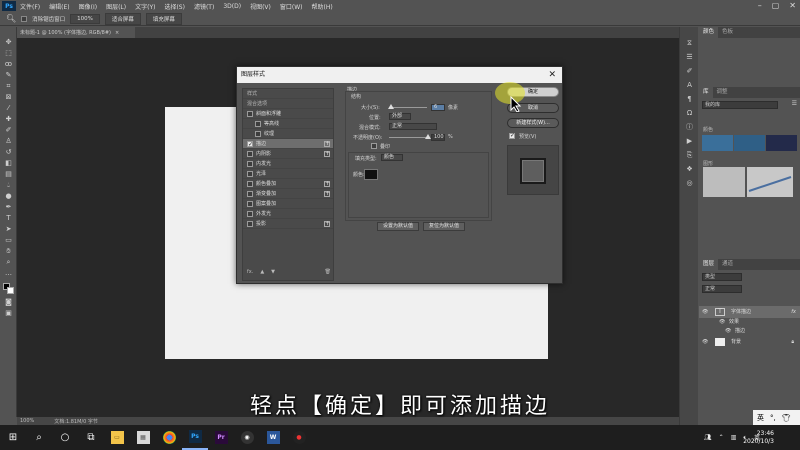 This screenshot has width=800, height=450. Describe the element at coordinates (413, 126) in the screenshot. I see `blend-mode-dropdown: 正常` at that location.